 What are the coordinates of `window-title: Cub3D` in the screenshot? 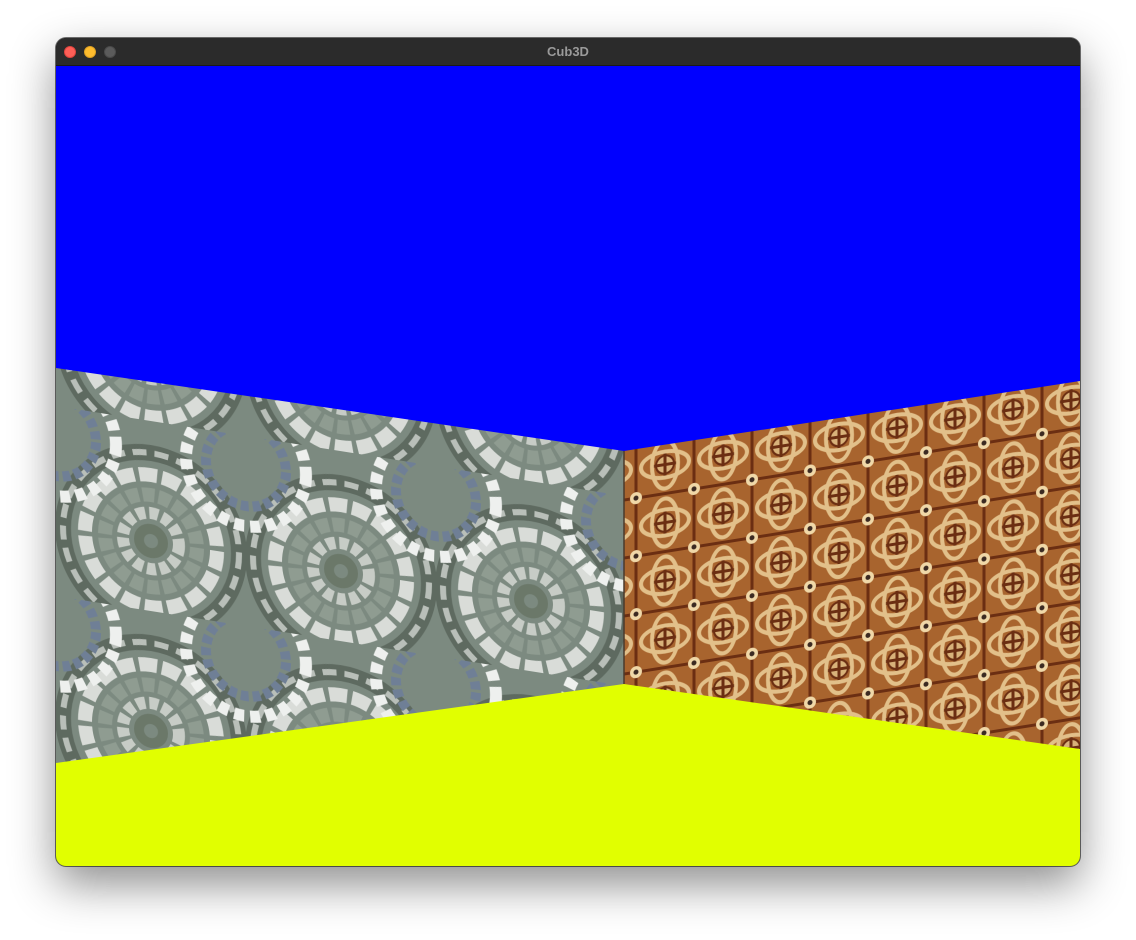 It's located at (568, 51).